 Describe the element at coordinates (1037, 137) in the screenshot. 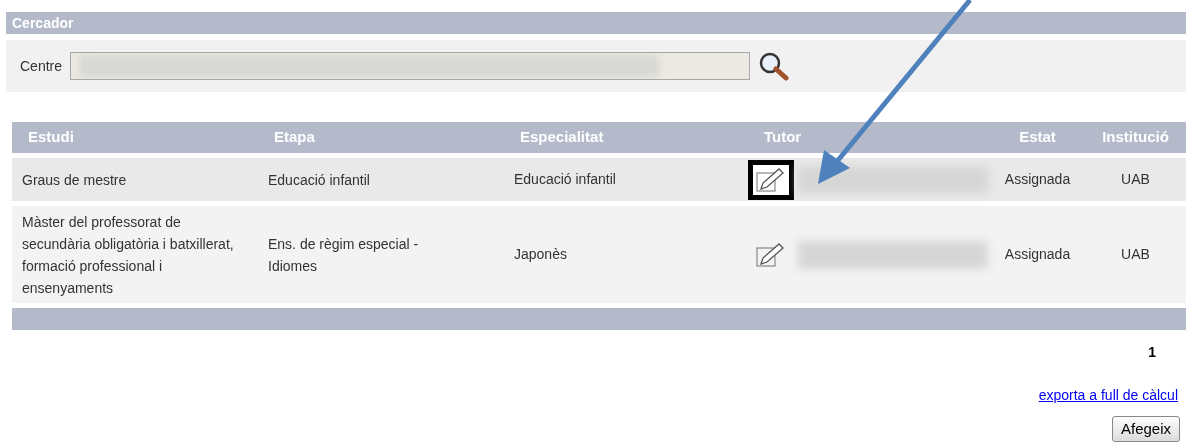

I see `column-header: Estat` at that location.